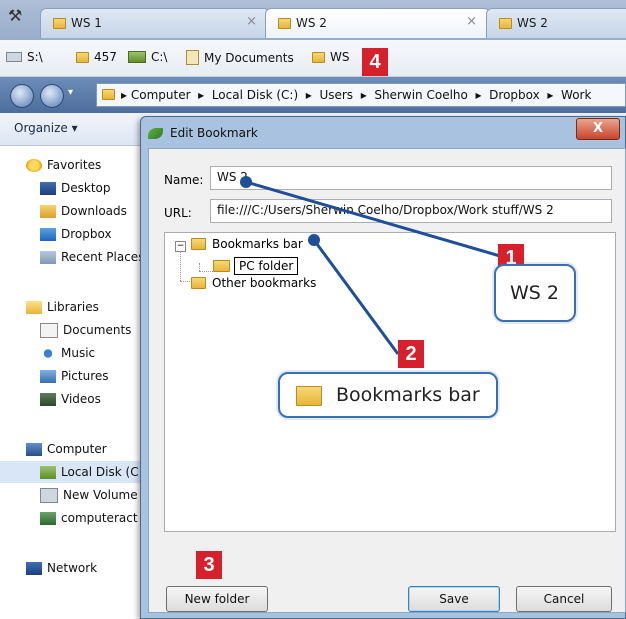 The image size is (626, 619). I want to click on callout-badge-4: 4, so click(375, 62).